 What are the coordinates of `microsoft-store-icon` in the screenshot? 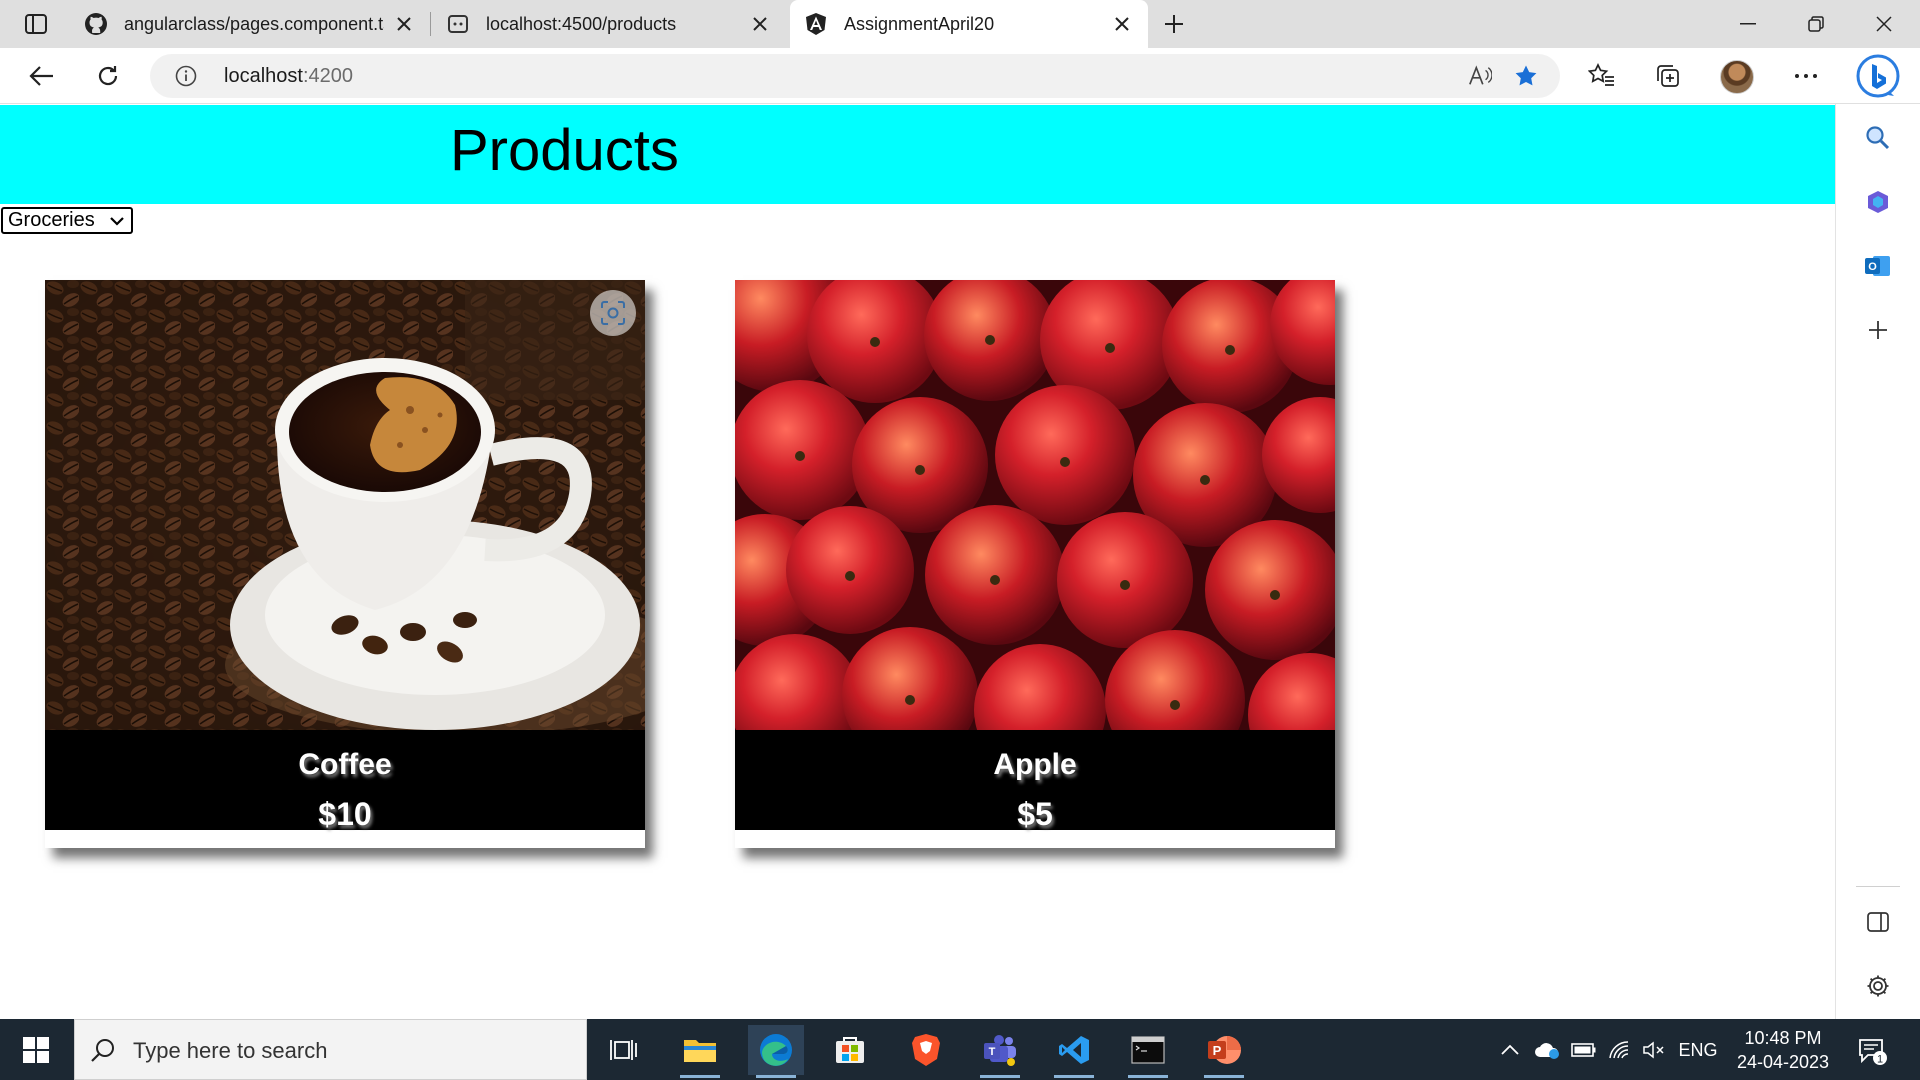 It's located at (850, 1050).